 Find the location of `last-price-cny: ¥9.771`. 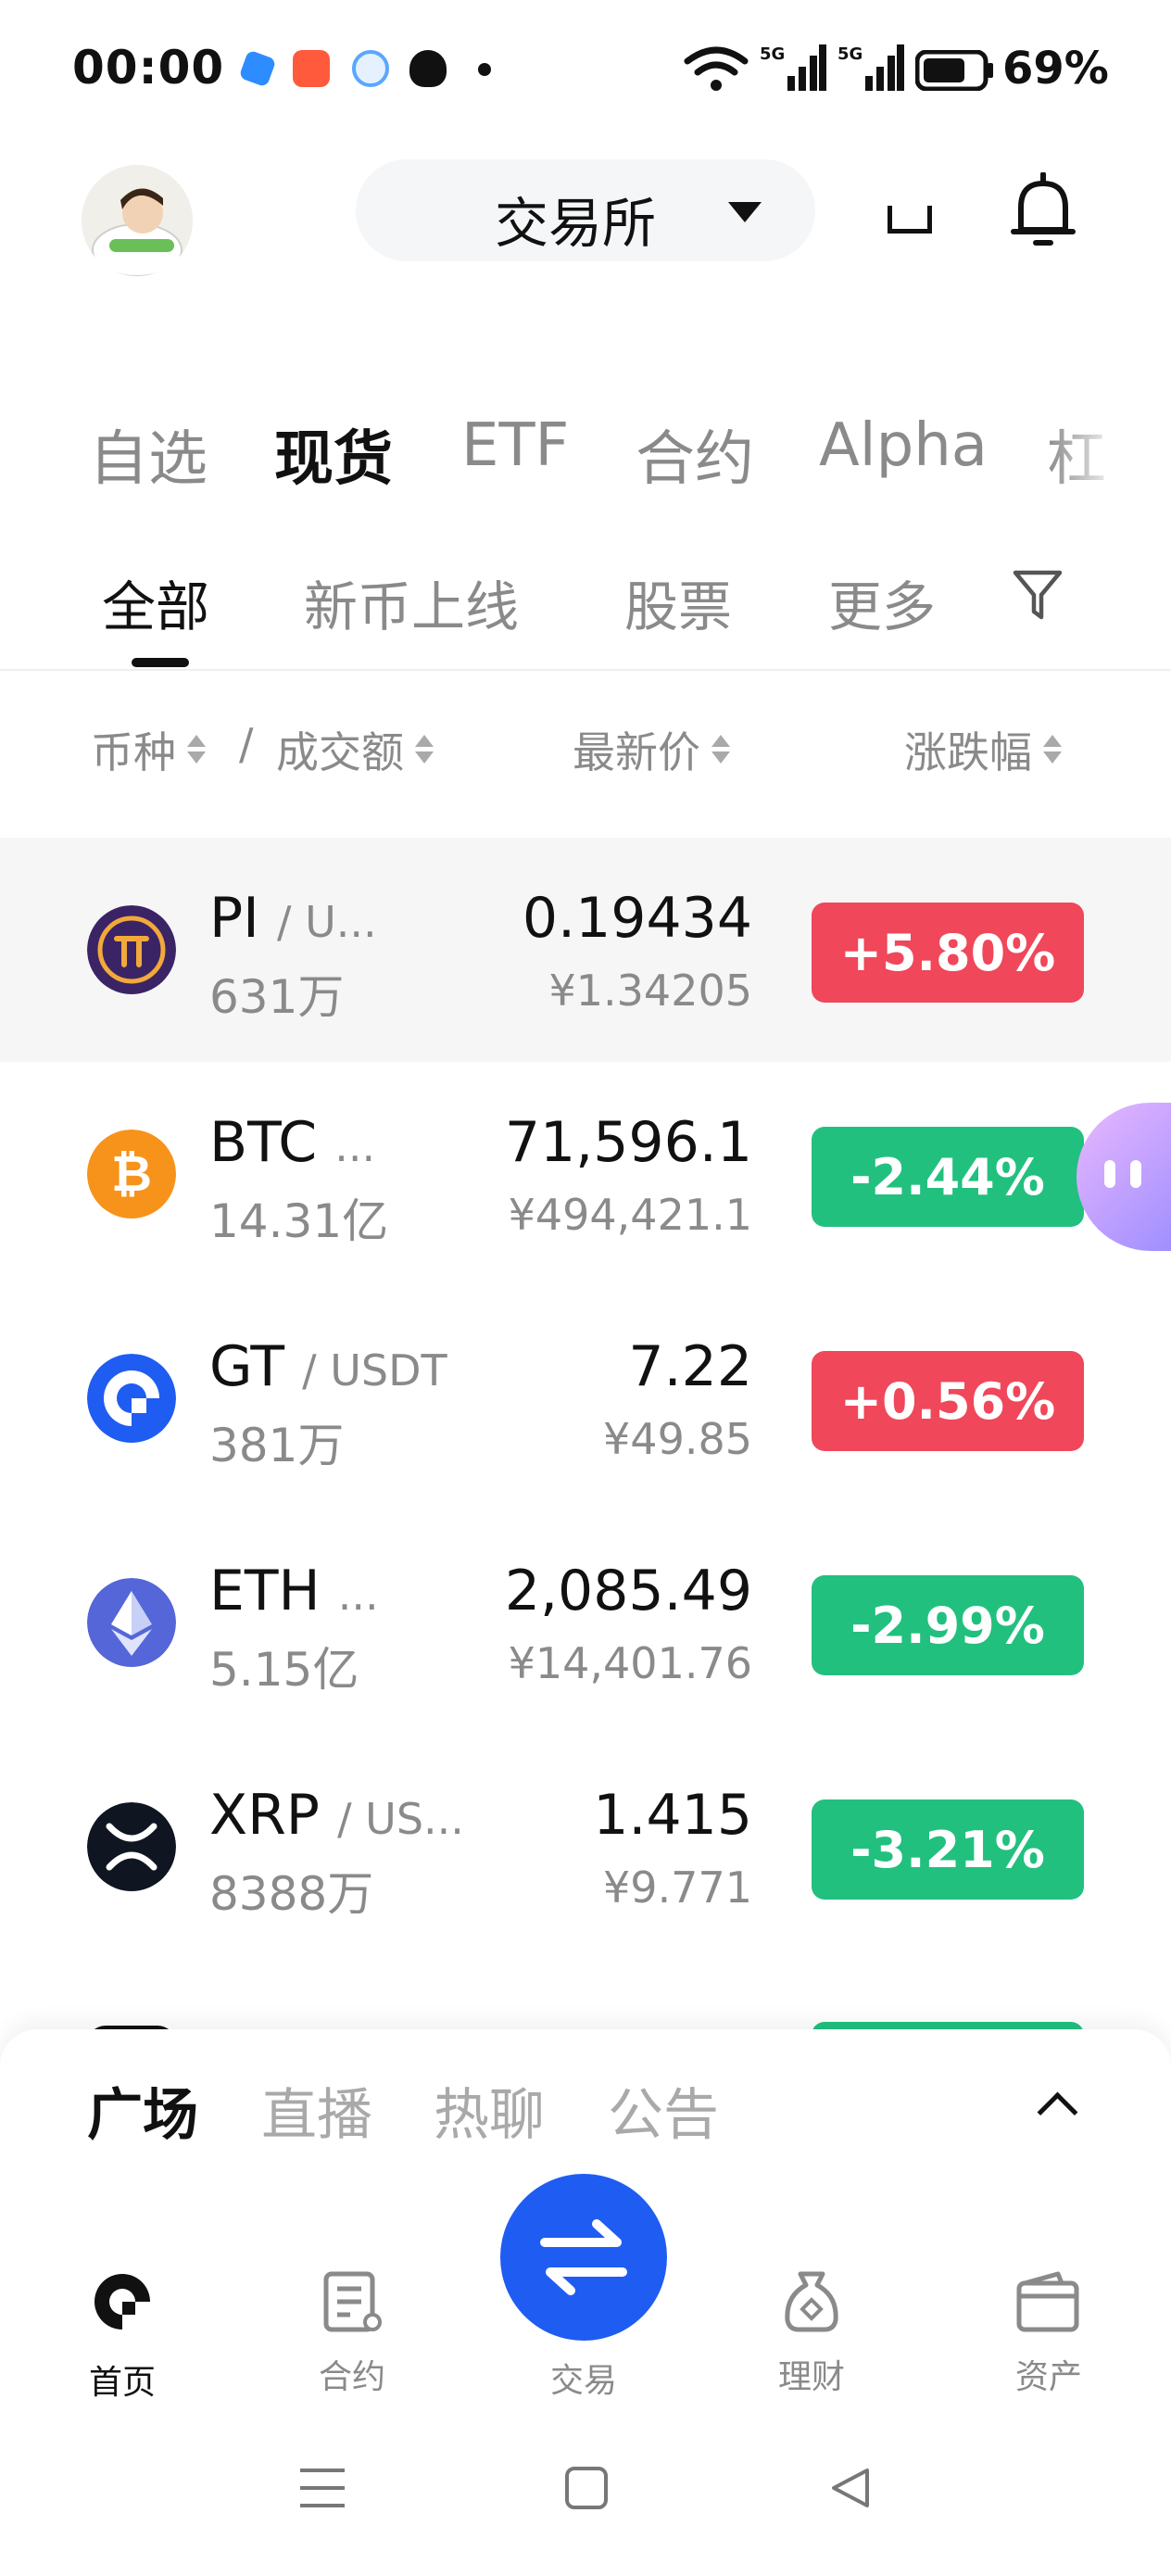

last-price-cny: ¥9.771 is located at coordinates (677, 1888).